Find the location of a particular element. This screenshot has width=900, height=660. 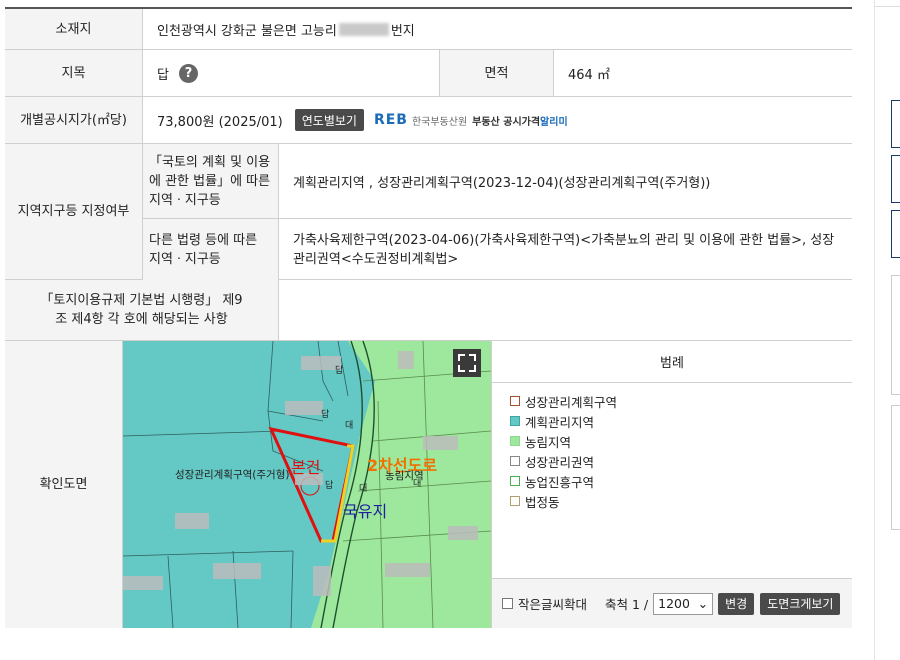

legend-item: 농업진흥구역 is located at coordinates (681, 481).